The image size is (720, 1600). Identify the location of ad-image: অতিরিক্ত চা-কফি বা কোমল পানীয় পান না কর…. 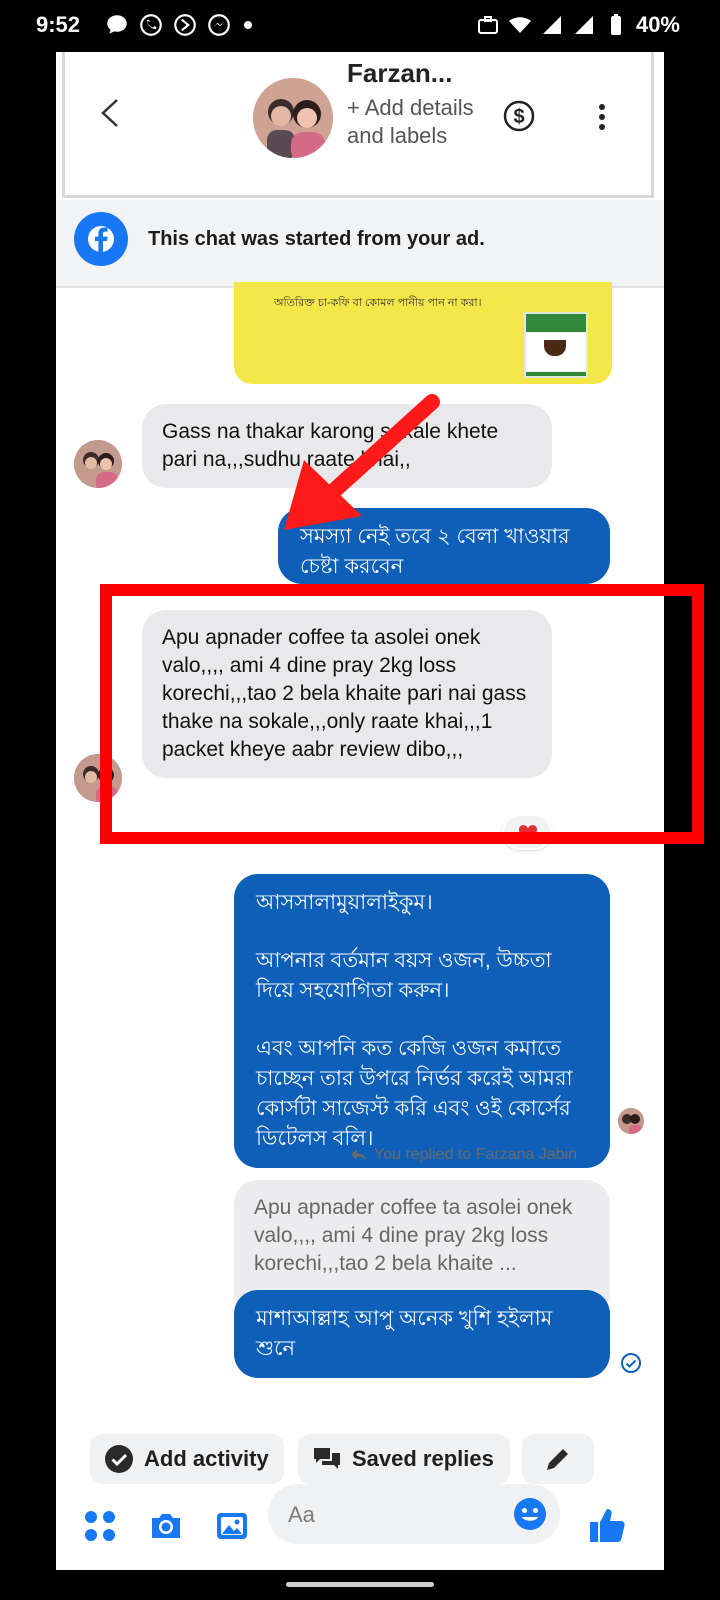
(423, 333).